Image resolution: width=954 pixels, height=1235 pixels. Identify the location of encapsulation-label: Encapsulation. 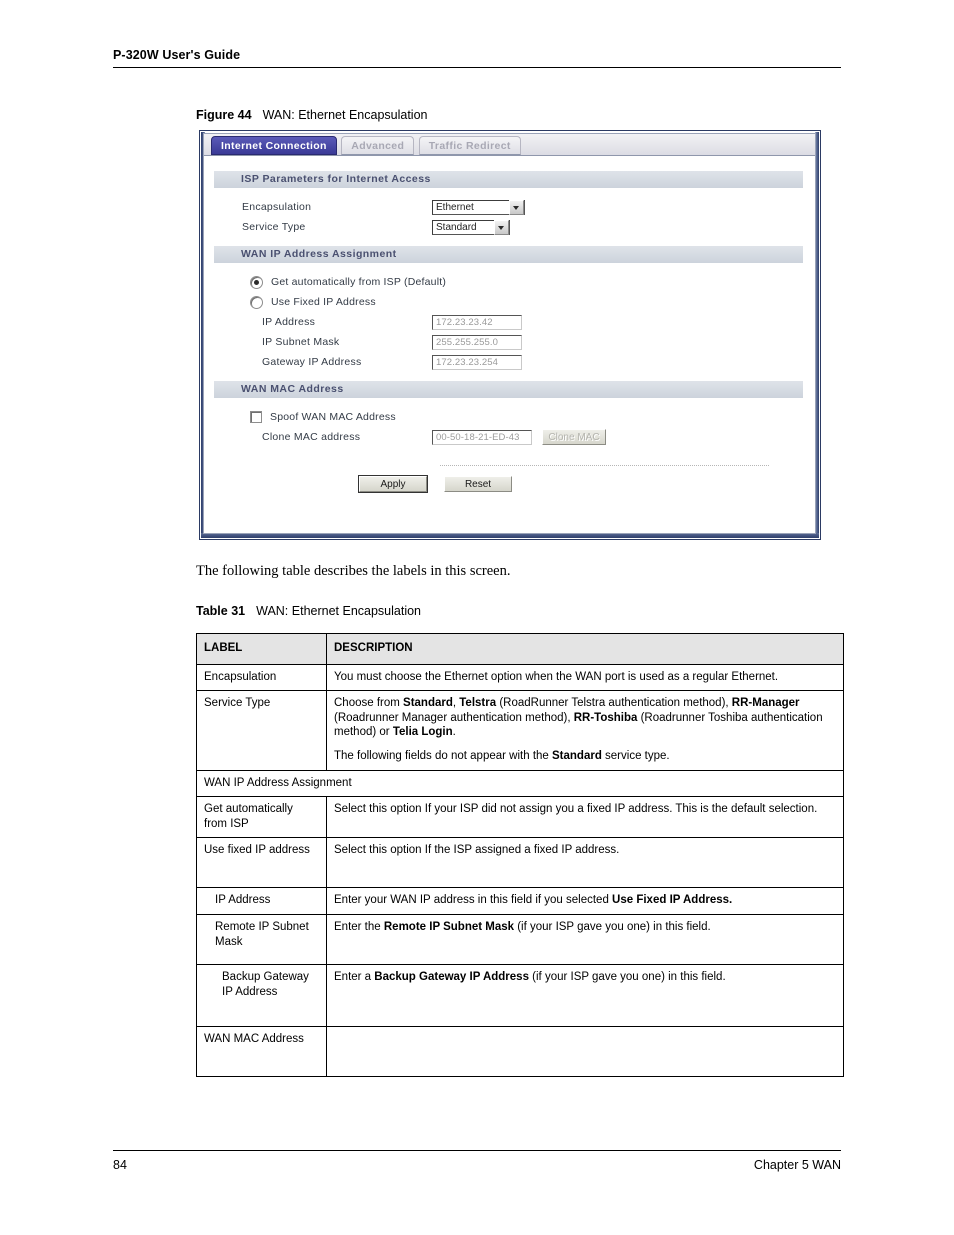
(277, 207).